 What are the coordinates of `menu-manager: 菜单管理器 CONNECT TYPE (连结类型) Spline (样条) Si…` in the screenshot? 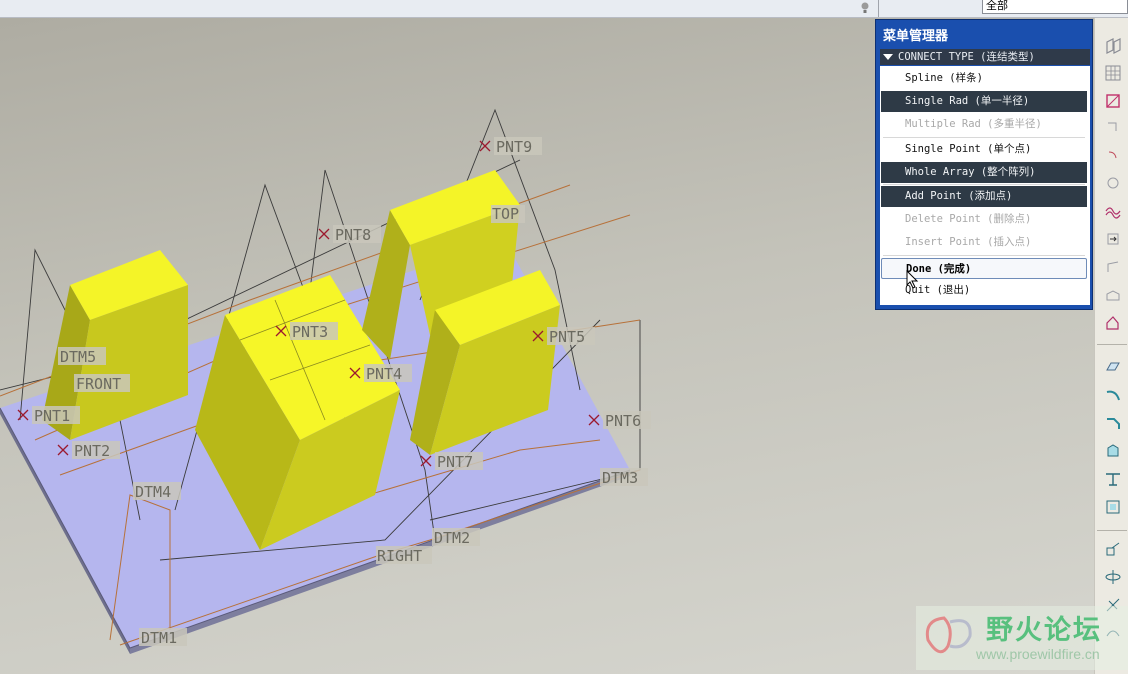 It's located at (984, 164).